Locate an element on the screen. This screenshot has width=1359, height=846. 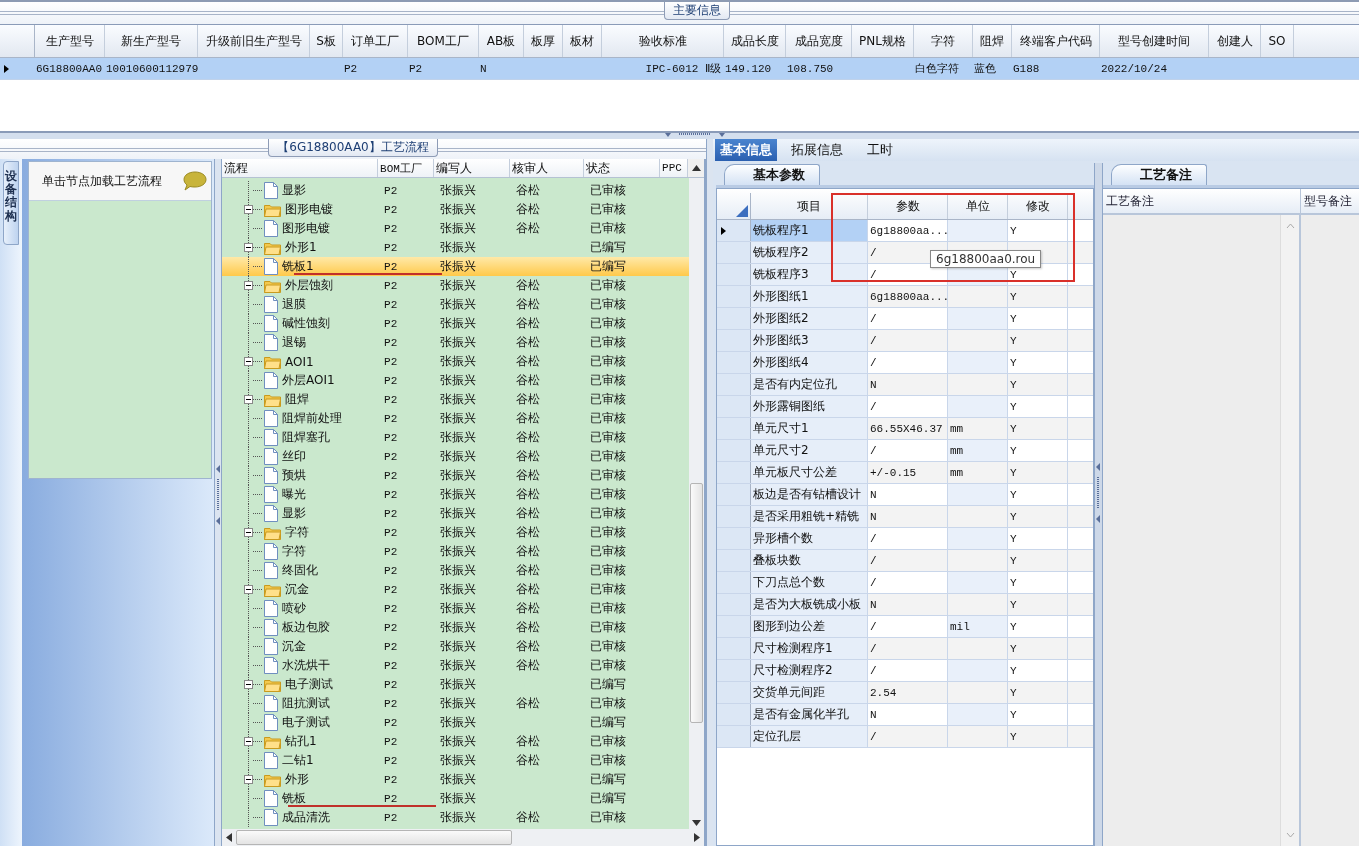
tree-row: 阻焊 P2 张振兴 谷松 已审核 is located at coordinates (455, 399).